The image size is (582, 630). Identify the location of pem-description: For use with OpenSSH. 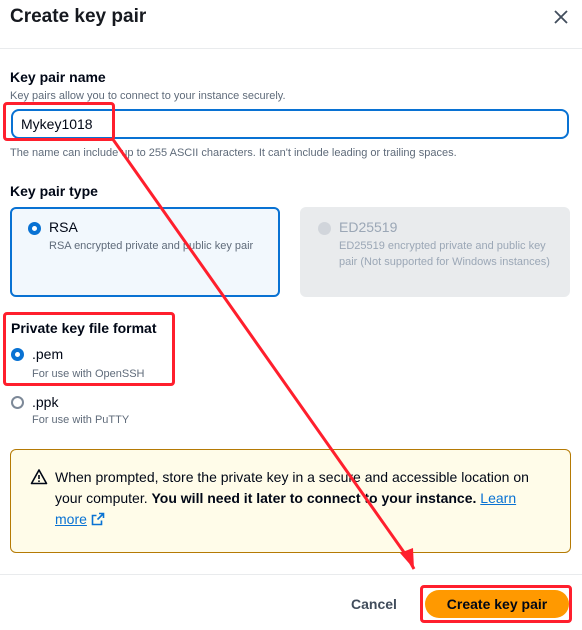
(88, 374).